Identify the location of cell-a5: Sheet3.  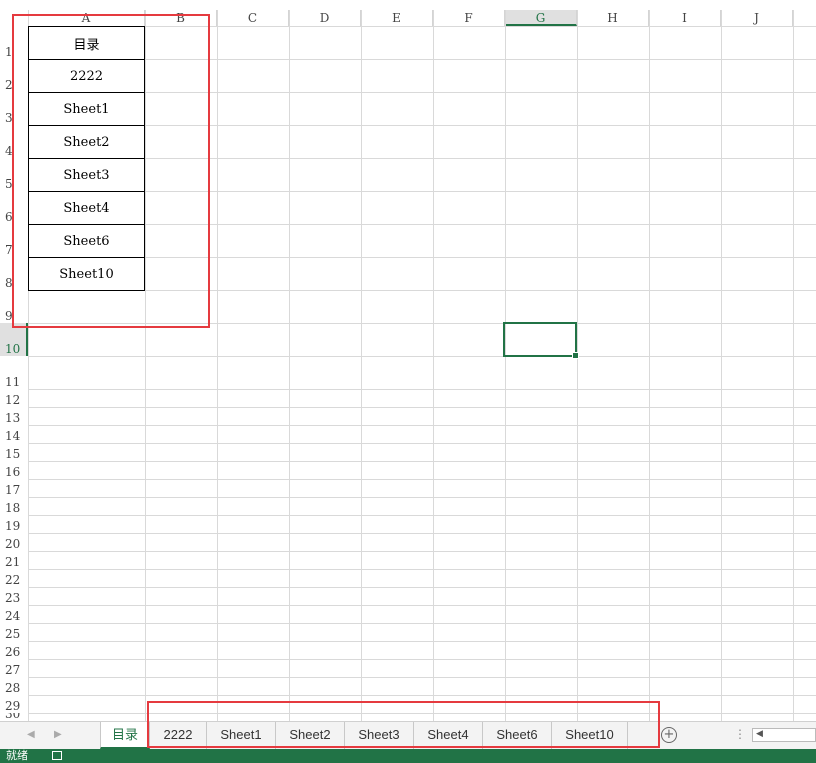
(86, 175).